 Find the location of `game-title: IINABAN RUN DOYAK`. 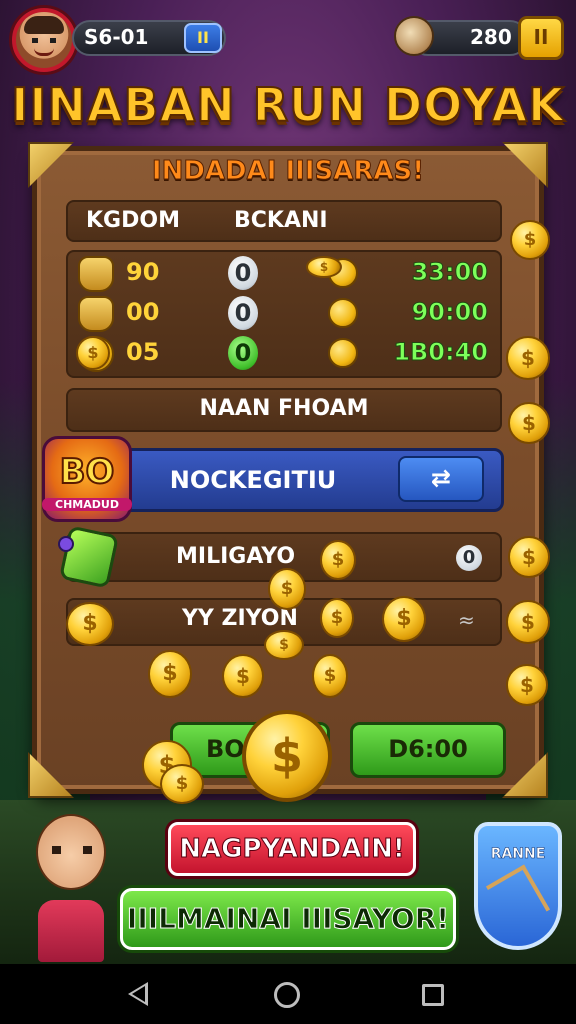

game-title: IINABAN RUN DOYAK is located at coordinates (287, 105).